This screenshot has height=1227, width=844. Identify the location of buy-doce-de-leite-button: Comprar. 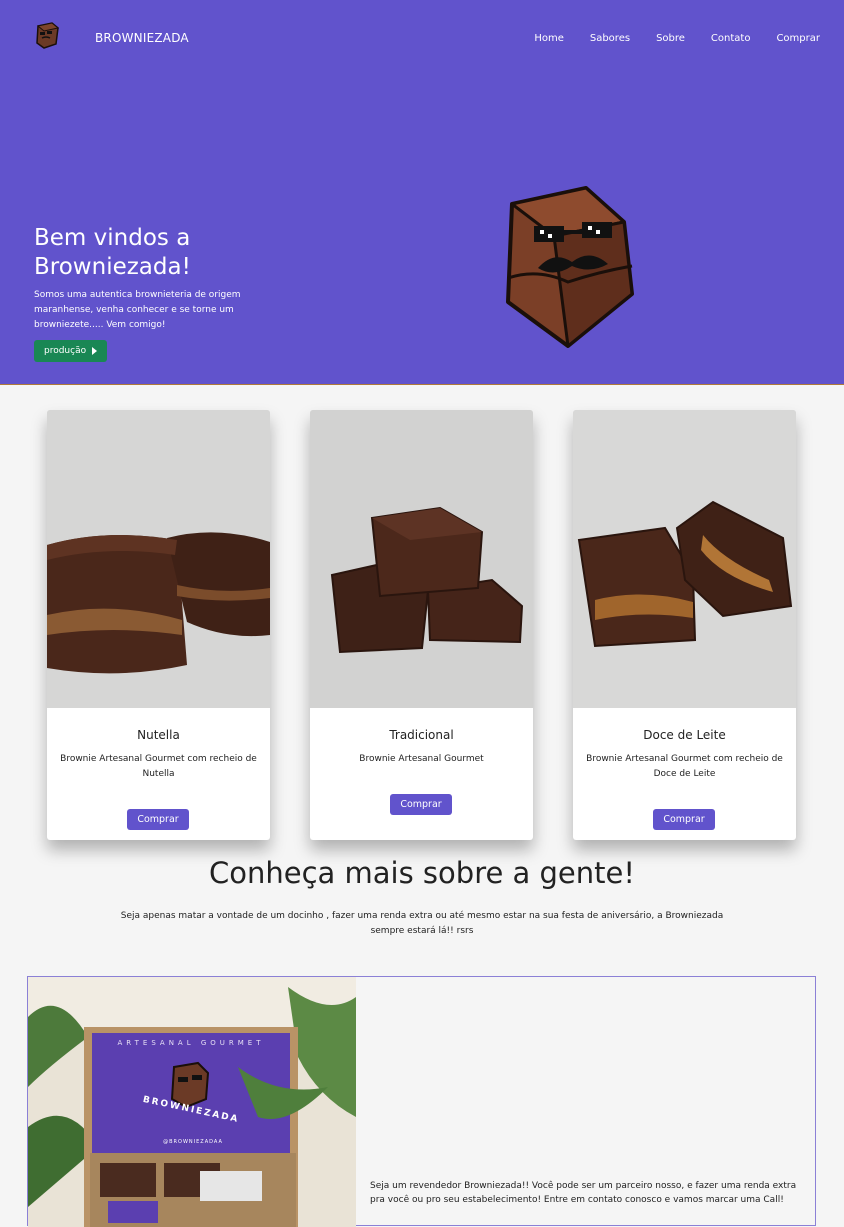
(684, 819).